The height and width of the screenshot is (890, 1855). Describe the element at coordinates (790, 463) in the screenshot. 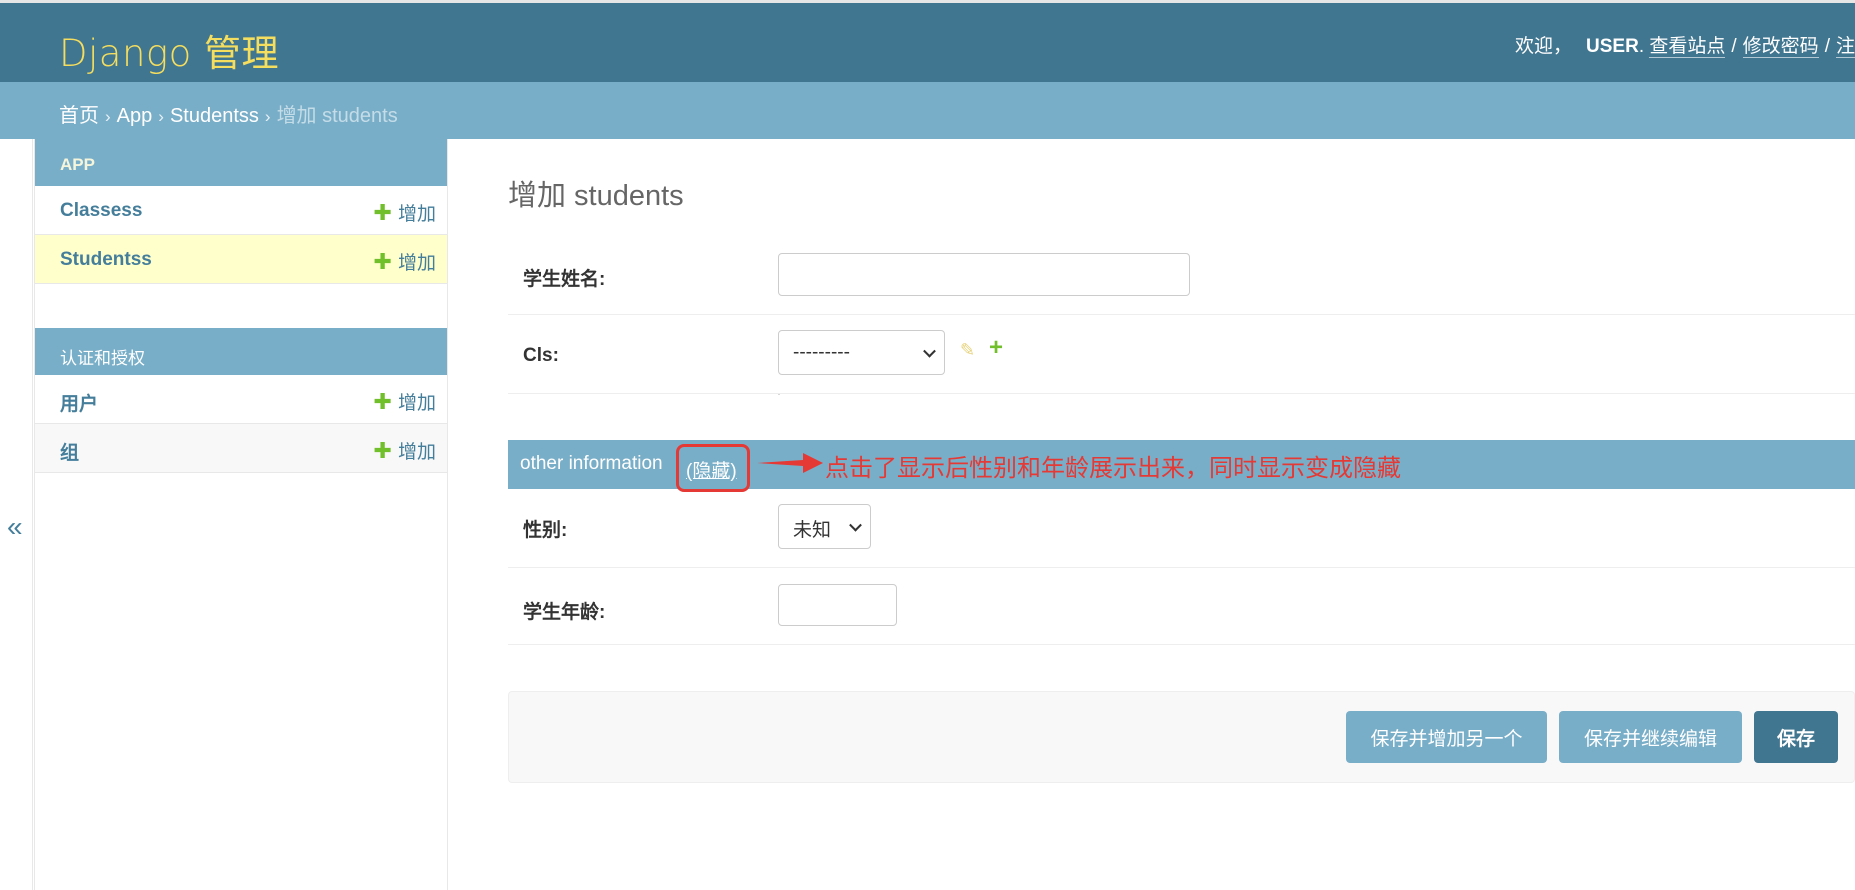

I see `arrow-right-icon` at that location.